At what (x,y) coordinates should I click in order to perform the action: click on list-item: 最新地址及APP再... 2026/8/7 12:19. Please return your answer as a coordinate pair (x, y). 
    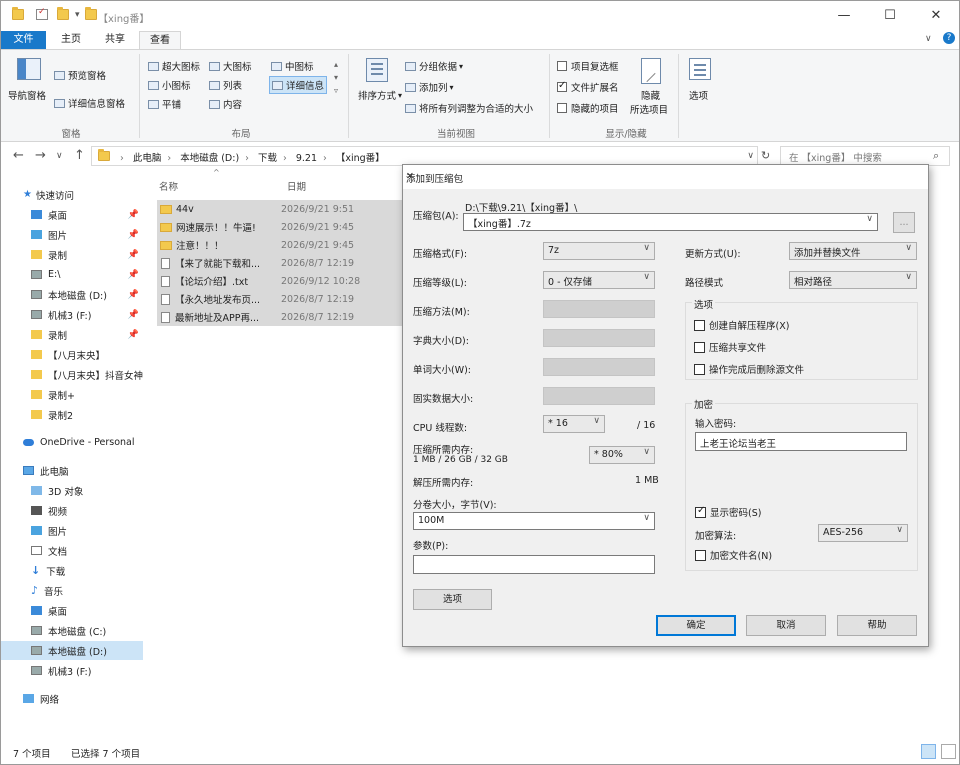
    Looking at the image, I should click on (279, 317).